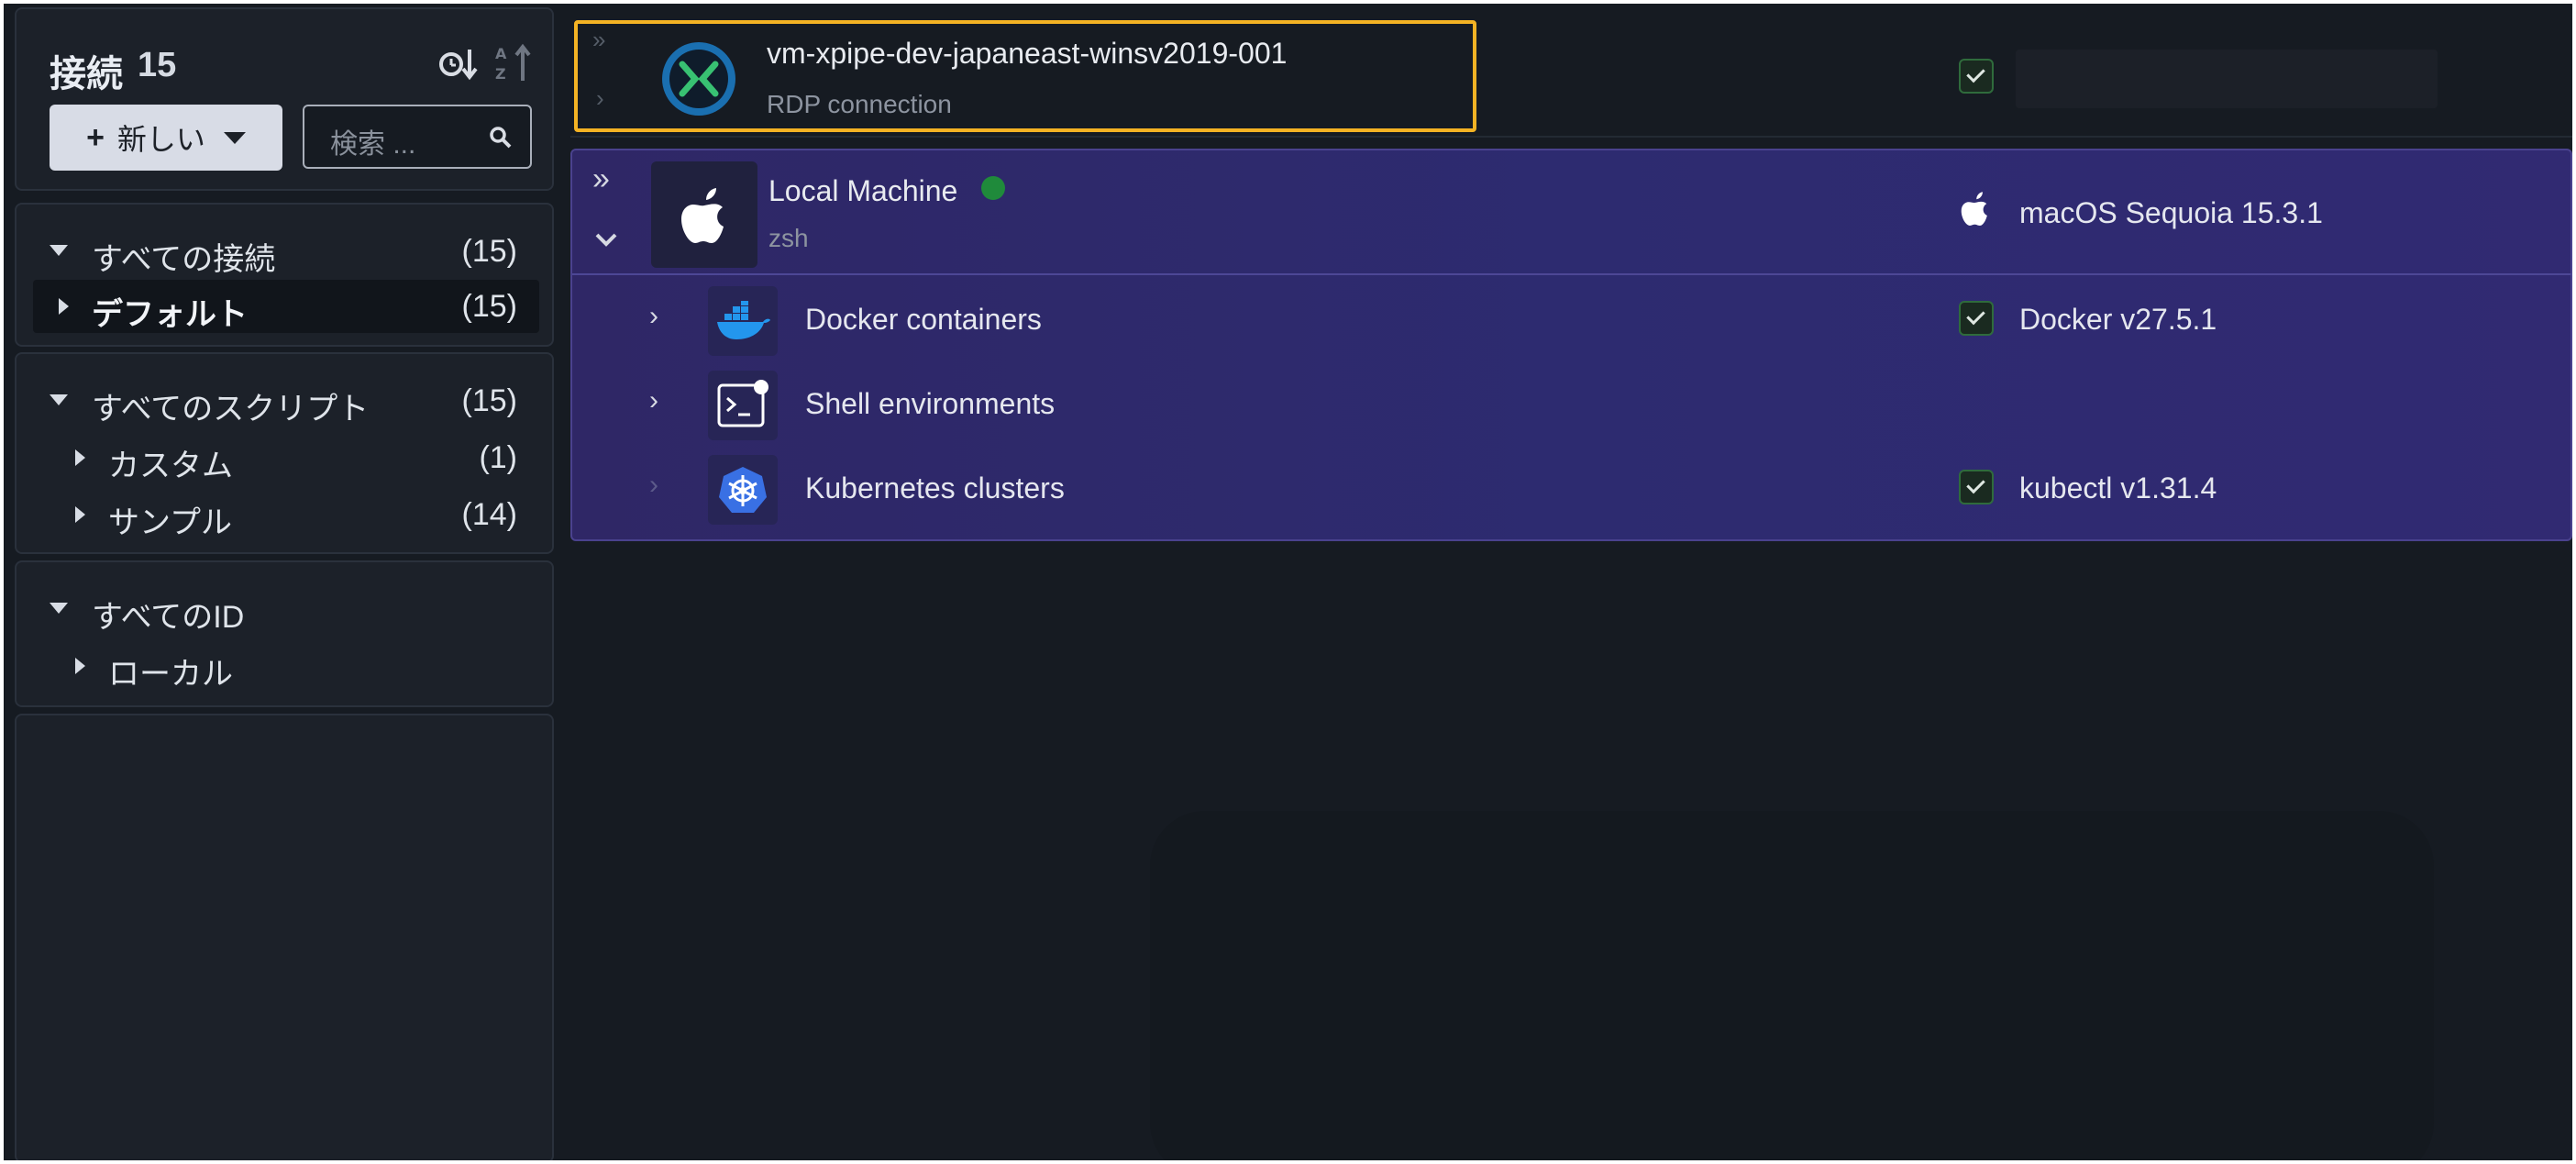 This screenshot has height=1164, width=2576. Describe the element at coordinates (168, 617) in the screenshot. I see `category-label: すべてのID` at that location.